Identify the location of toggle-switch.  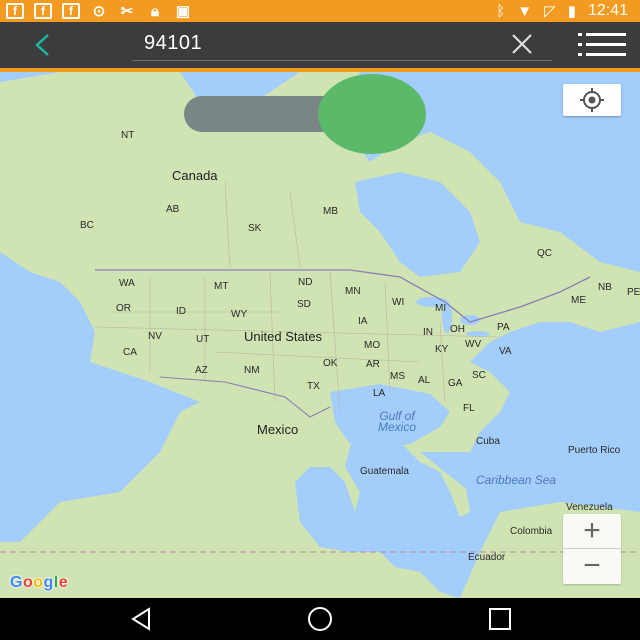
(305, 114).